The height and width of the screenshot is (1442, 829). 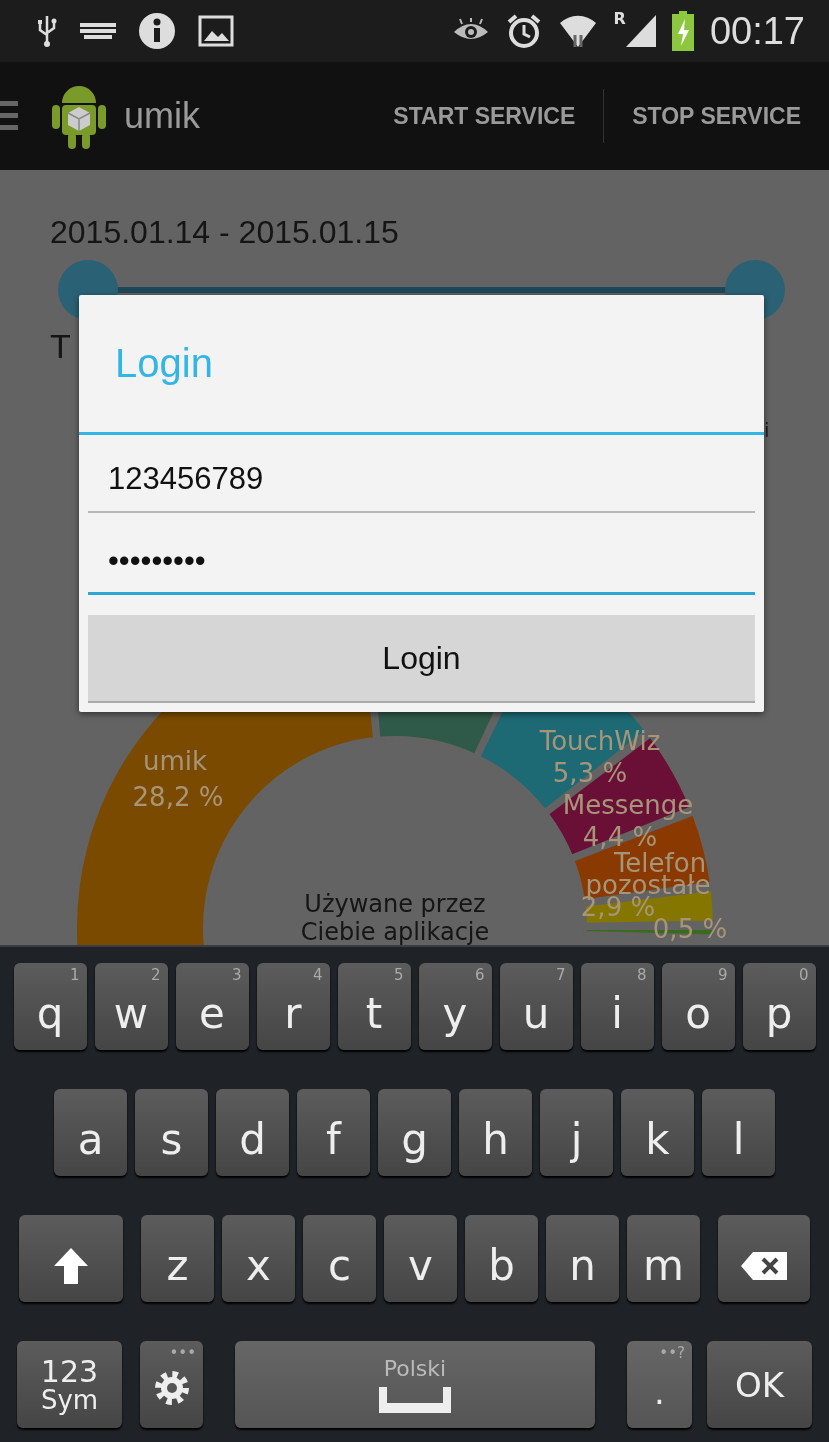 What do you see at coordinates (536, 1006) in the screenshot?
I see `letter-key: u 7` at bounding box center [536, 1006].